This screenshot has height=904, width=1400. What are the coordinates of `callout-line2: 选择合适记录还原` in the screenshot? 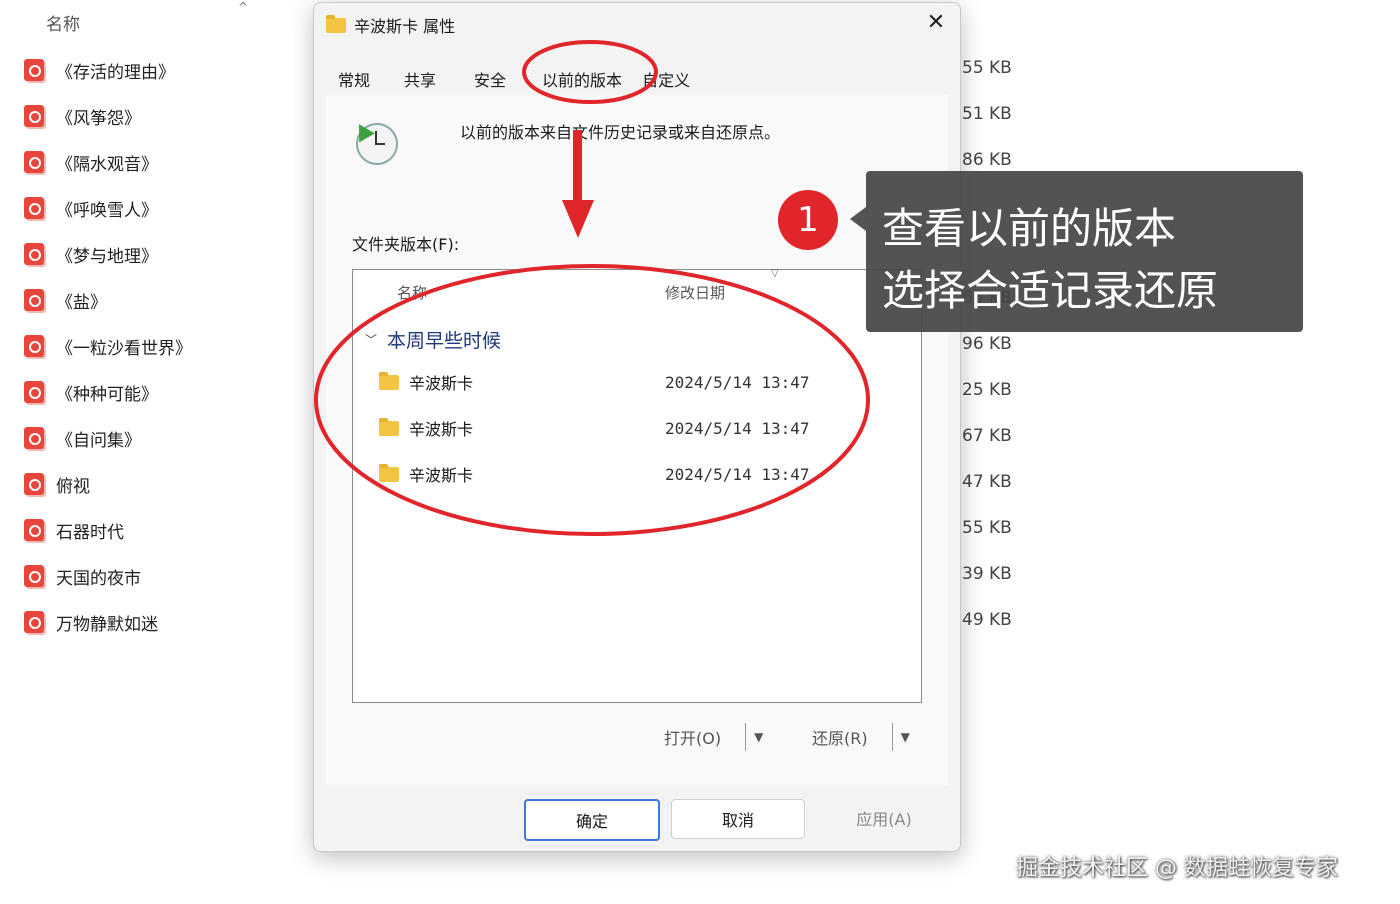 It's located at (1050, 290).